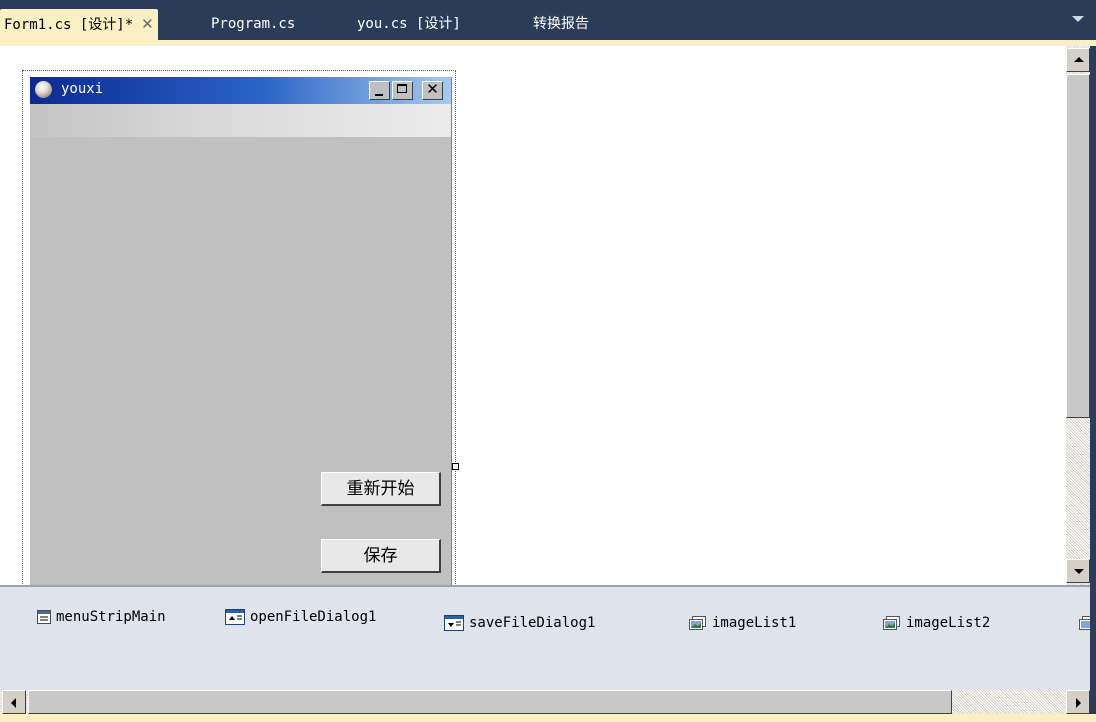  I want to click on arrow-right-icon, so click(1078, 703).